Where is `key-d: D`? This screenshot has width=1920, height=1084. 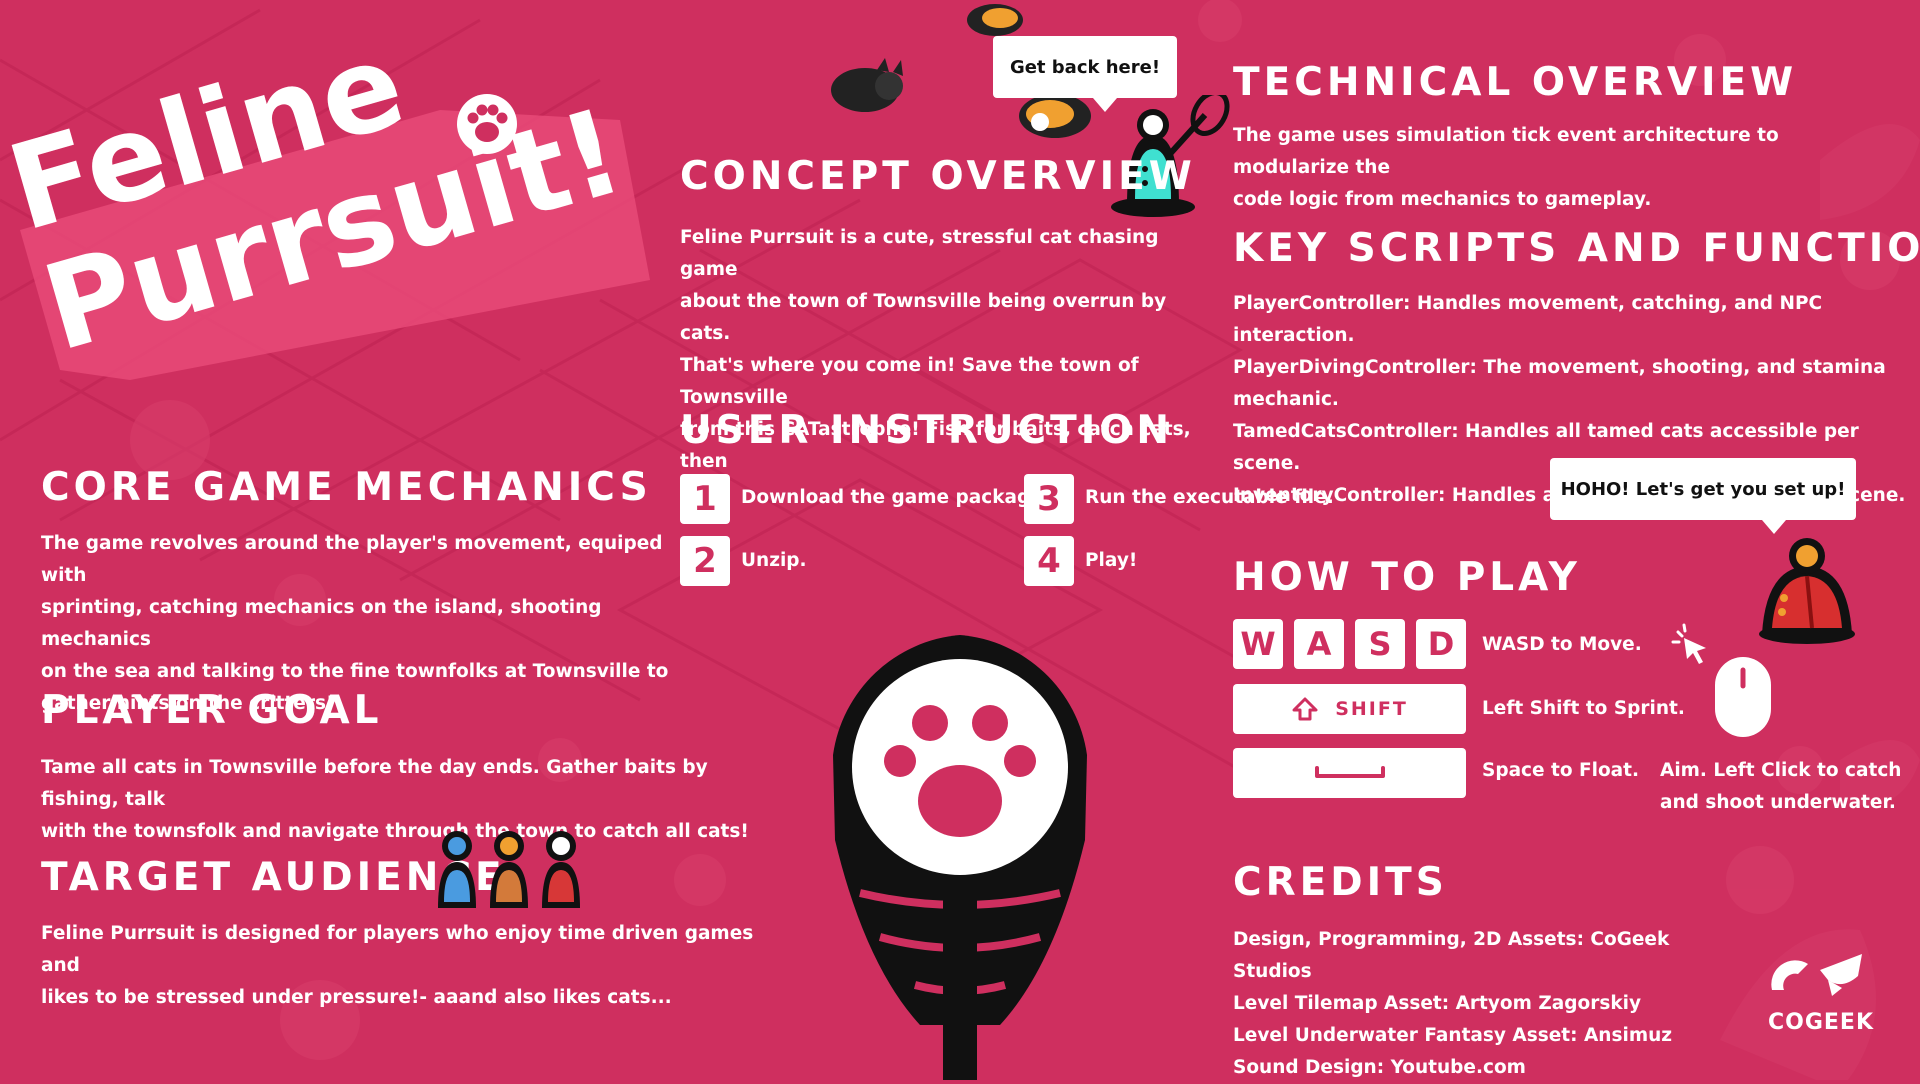
key-d: D is located at coordinates (1441, 644).